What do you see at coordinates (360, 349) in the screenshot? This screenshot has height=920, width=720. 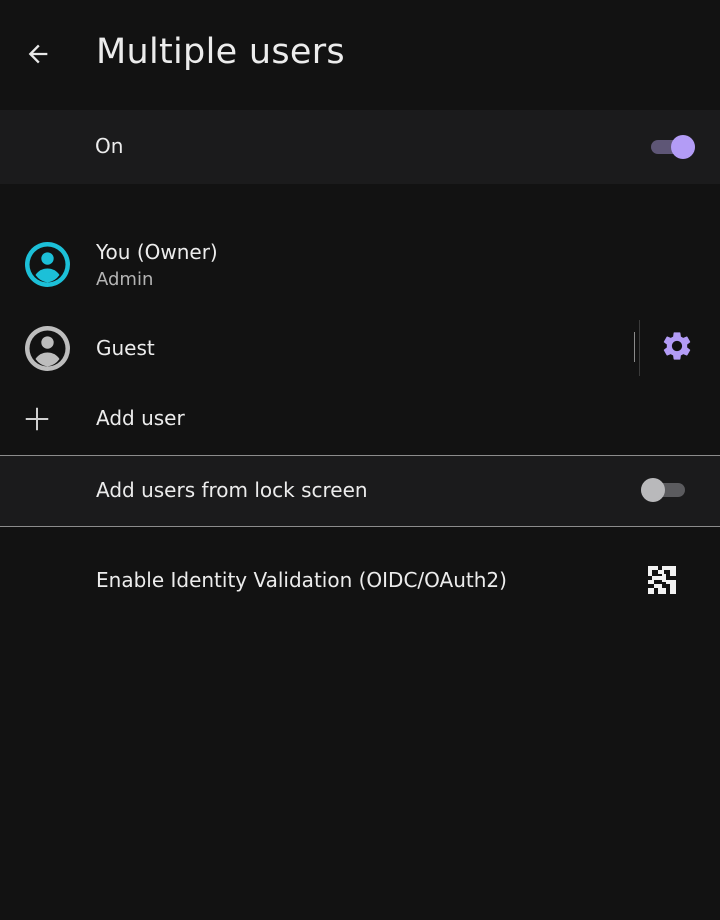 I see `user-row-guest: Guest` at bounding box center [360, 349].